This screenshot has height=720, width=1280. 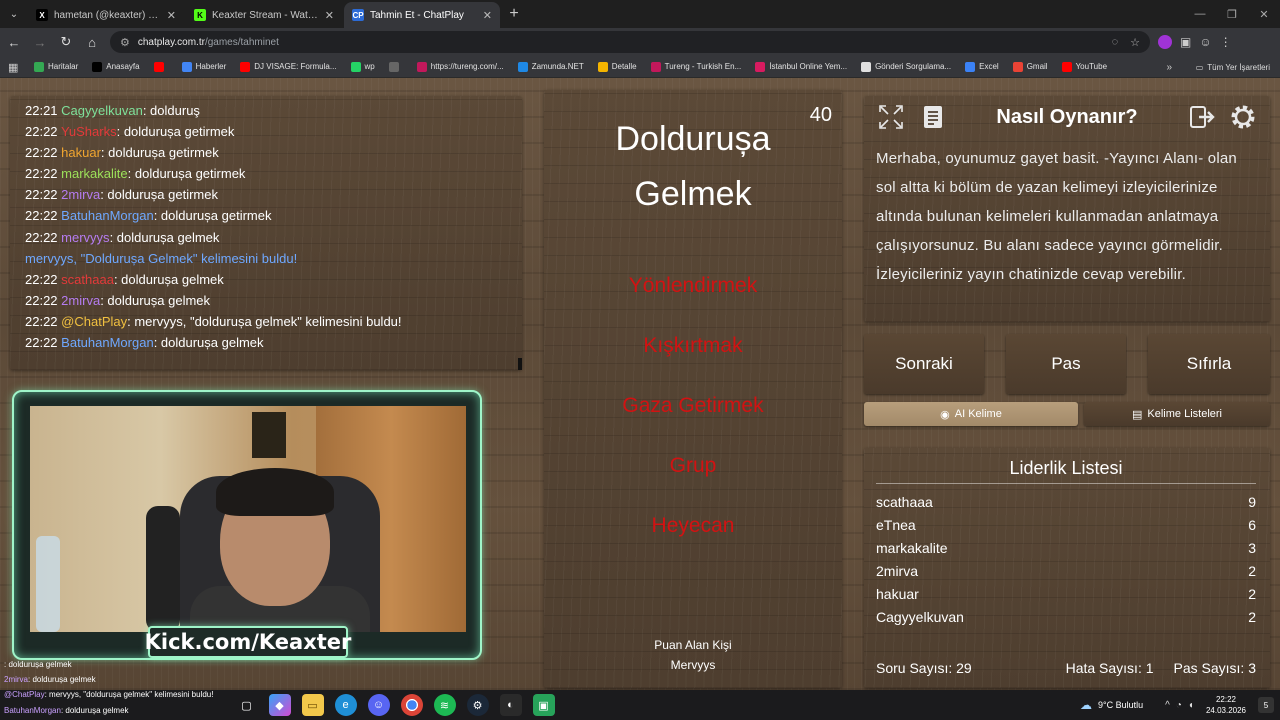 What do you see at coordinates (269, 435) in the screenshot?
I see `webcam-poster` at bounding box center [269, 435].